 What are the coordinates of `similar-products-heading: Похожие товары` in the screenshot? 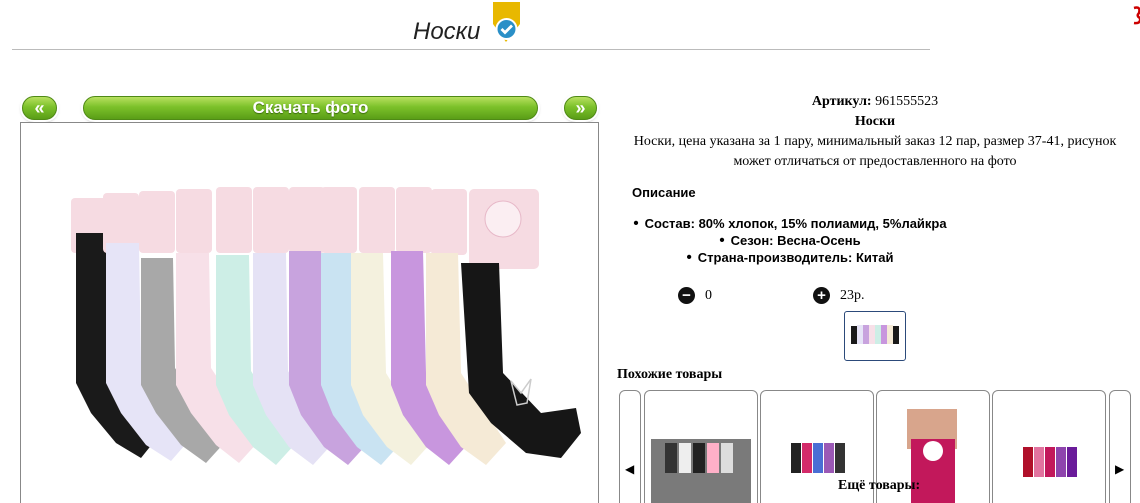 It's located at (670, 374).